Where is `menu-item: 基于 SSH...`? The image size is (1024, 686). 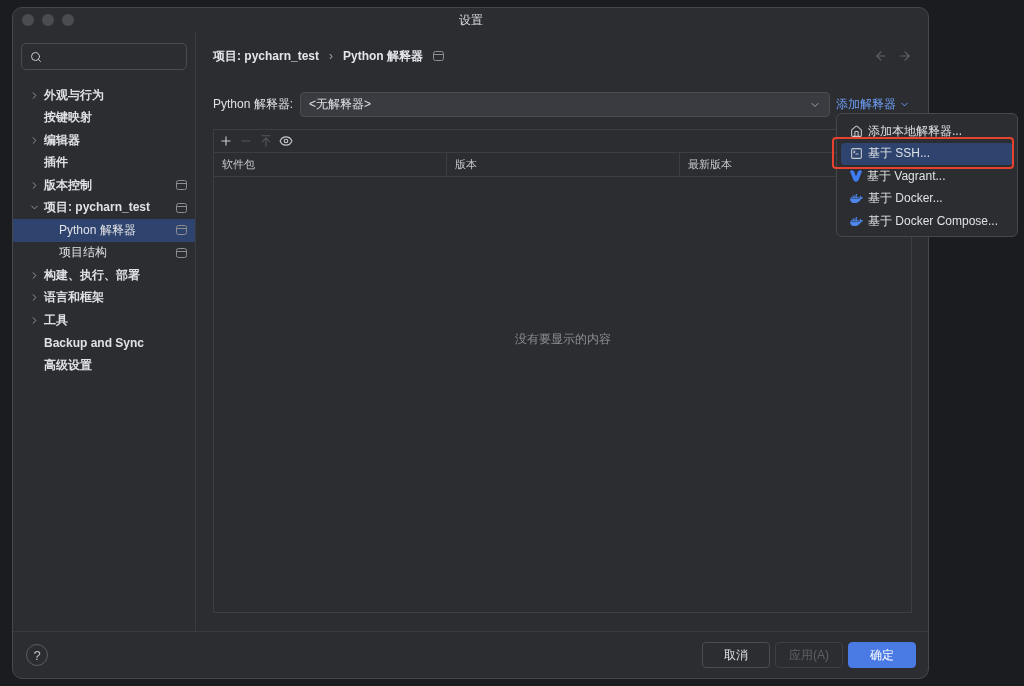 menu-item: 基于 SSH... is located at coordinates (927, 153).